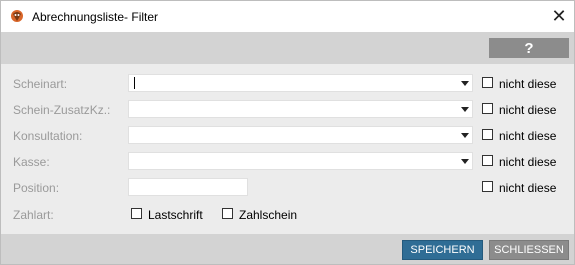  Describe the element at coordinates (529, 250) in the screenshot. I see `close-button: SCHLIESSEN` at that location.